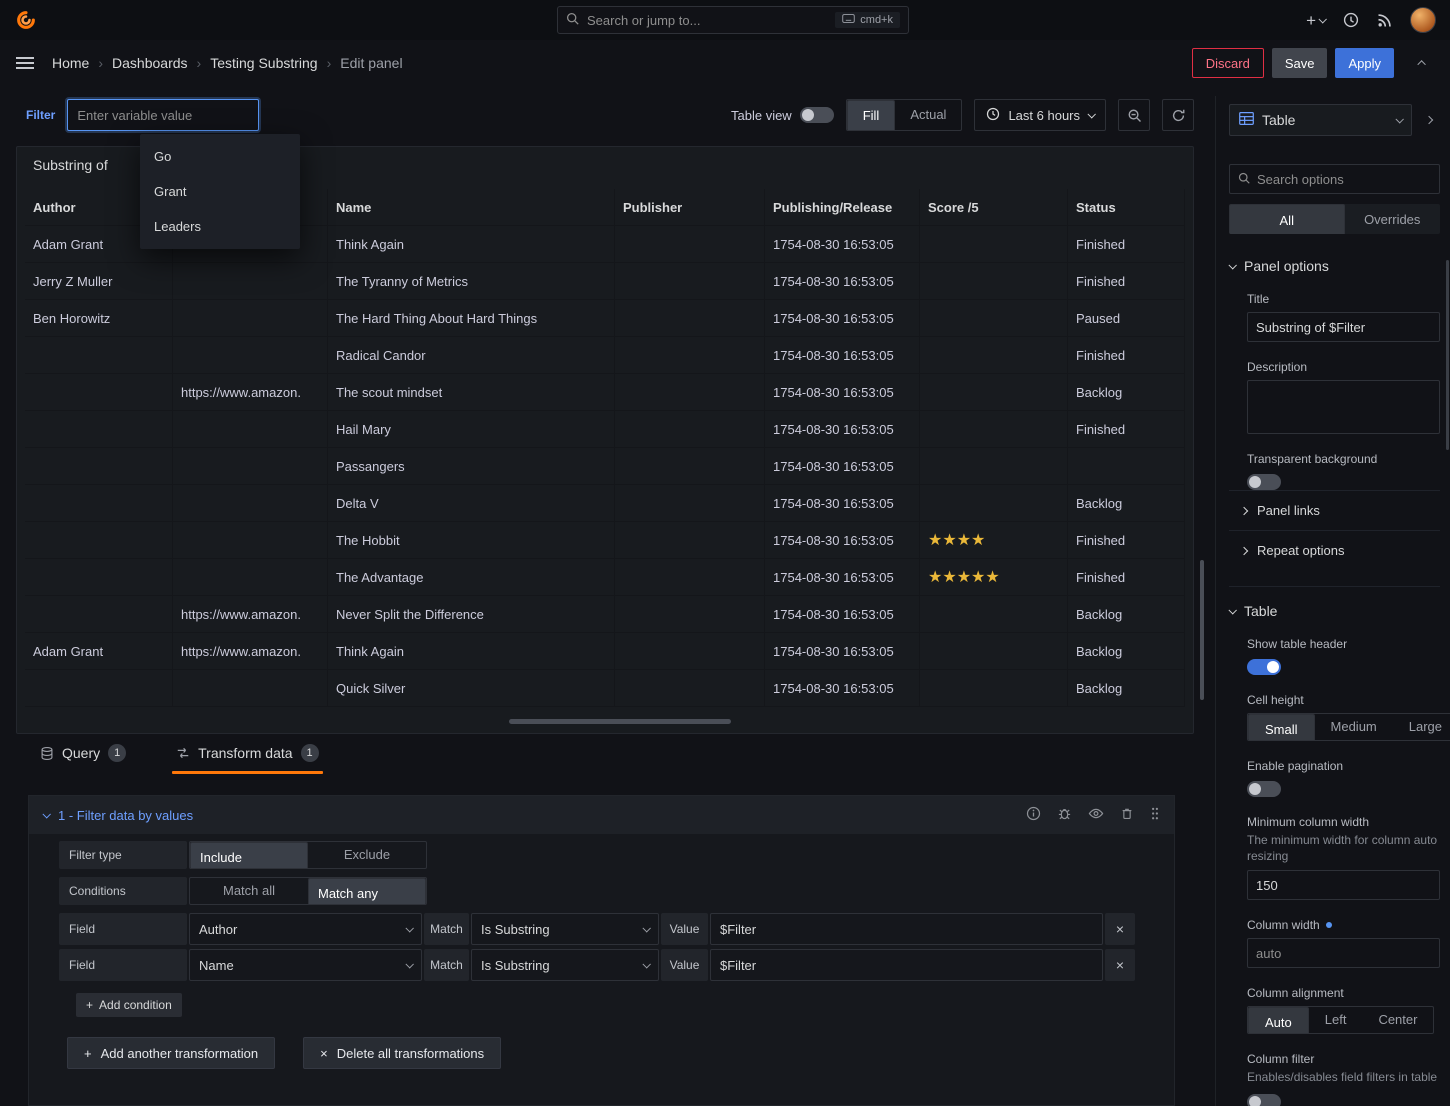 This screenshot has width=1450, height=1106. I want to click on search-icon, so click(572, 20).